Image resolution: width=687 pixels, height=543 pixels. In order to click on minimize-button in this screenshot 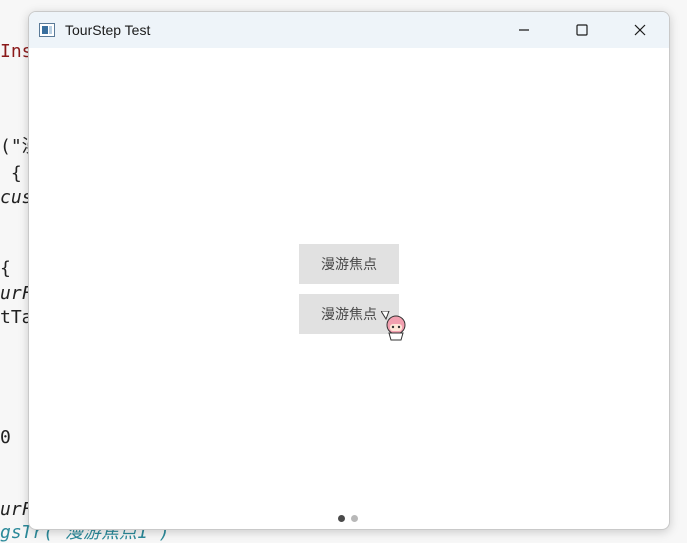, I will do `click(524, 30)`.